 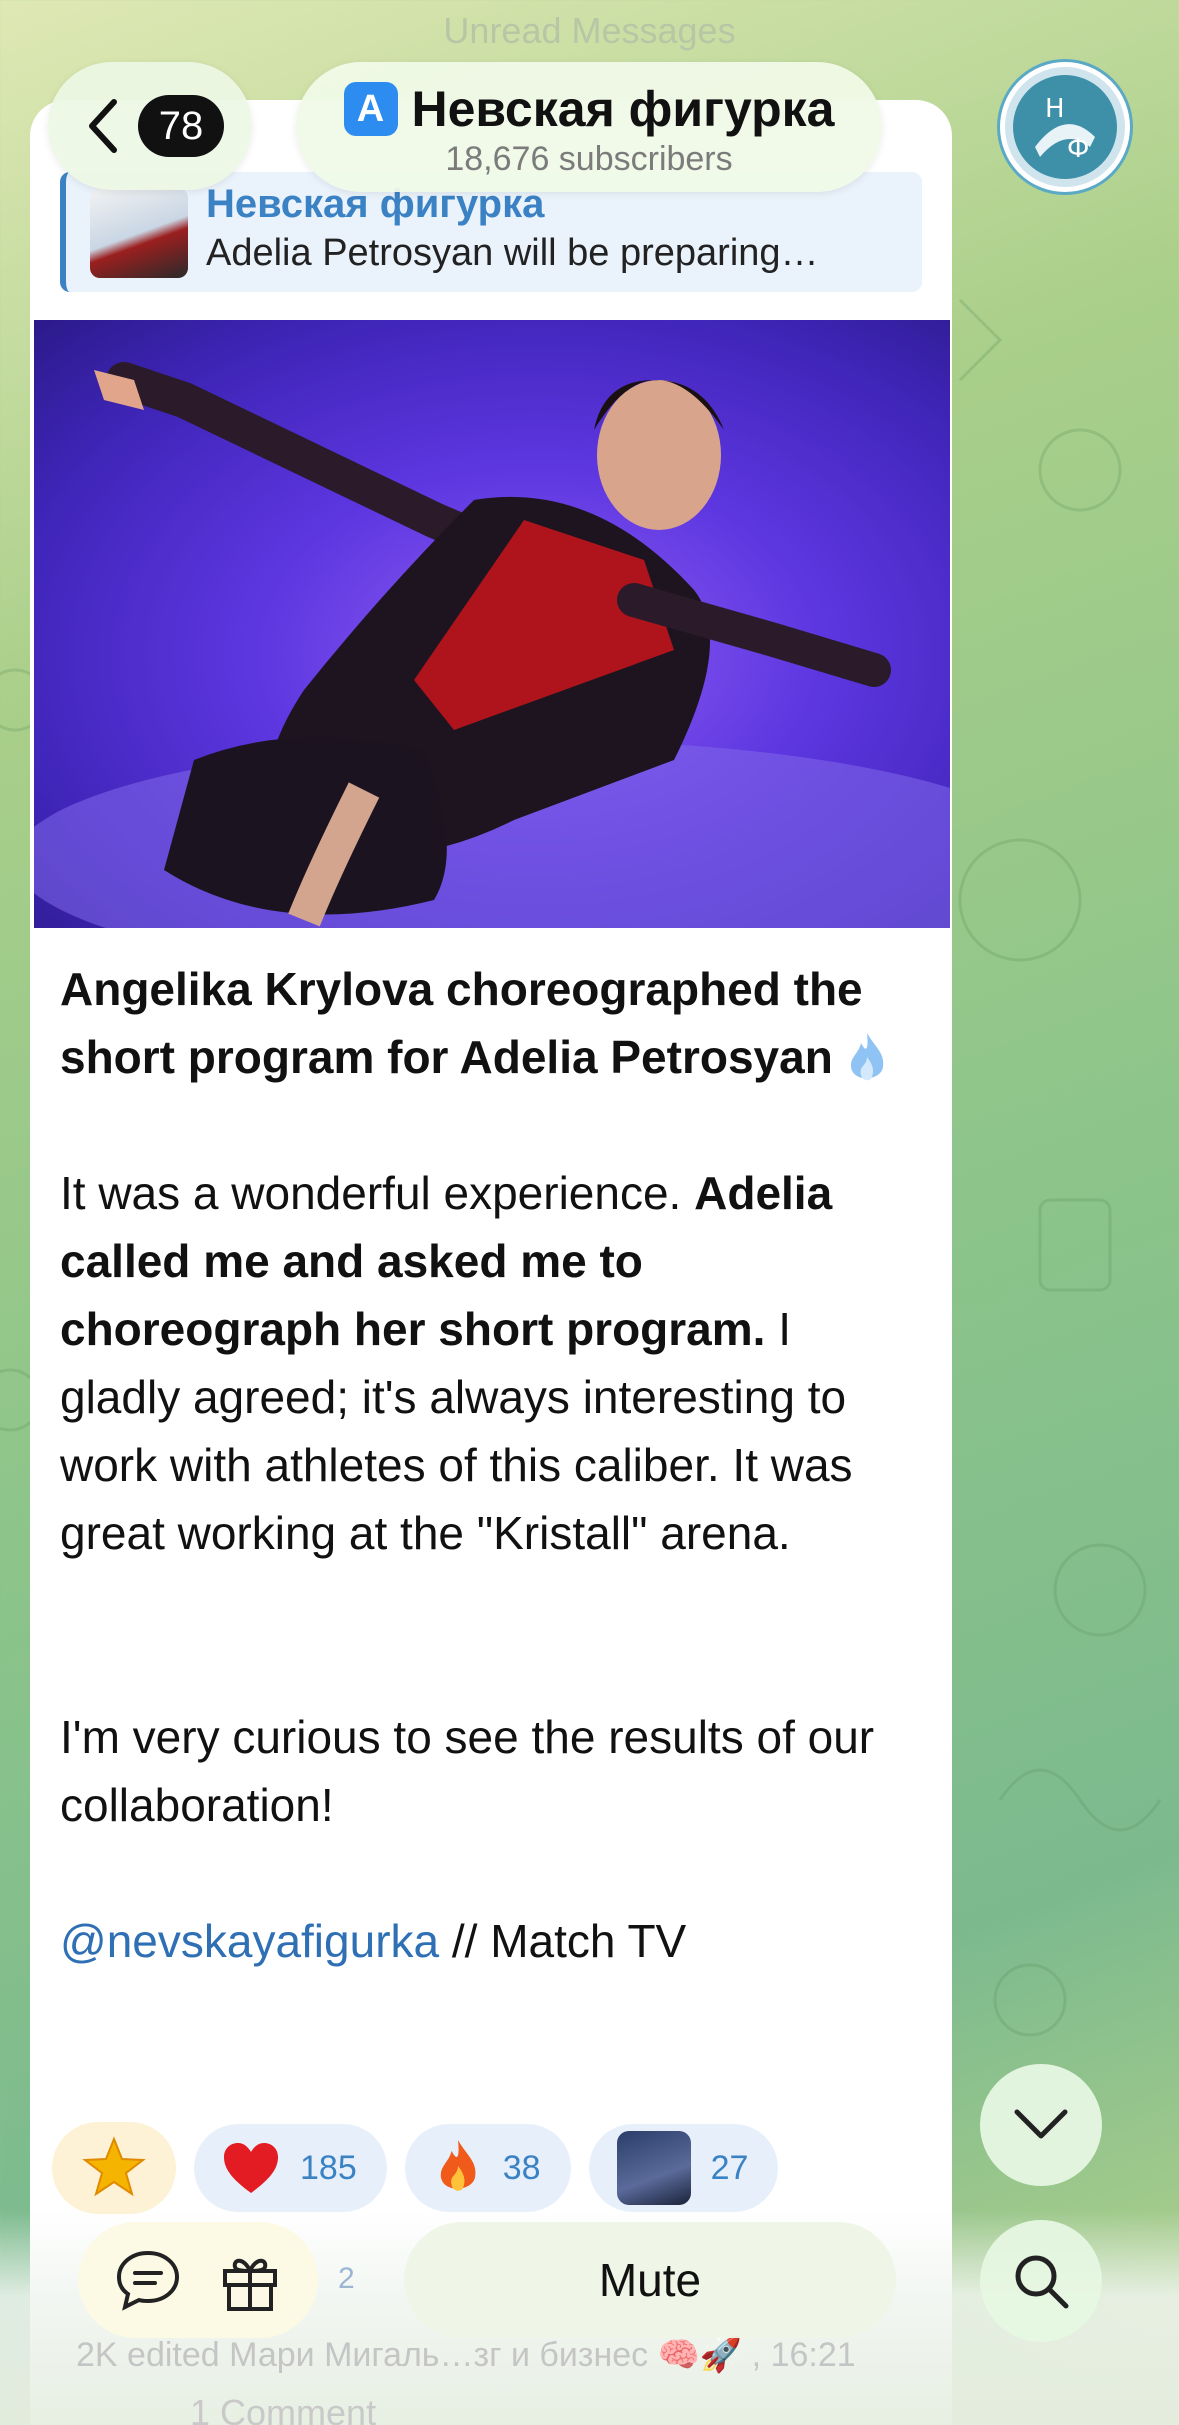 What do you see at coordinates (589, 30) in the screenshot?
I see `background-title: Unread Messages` at bounding box center [589, 30].